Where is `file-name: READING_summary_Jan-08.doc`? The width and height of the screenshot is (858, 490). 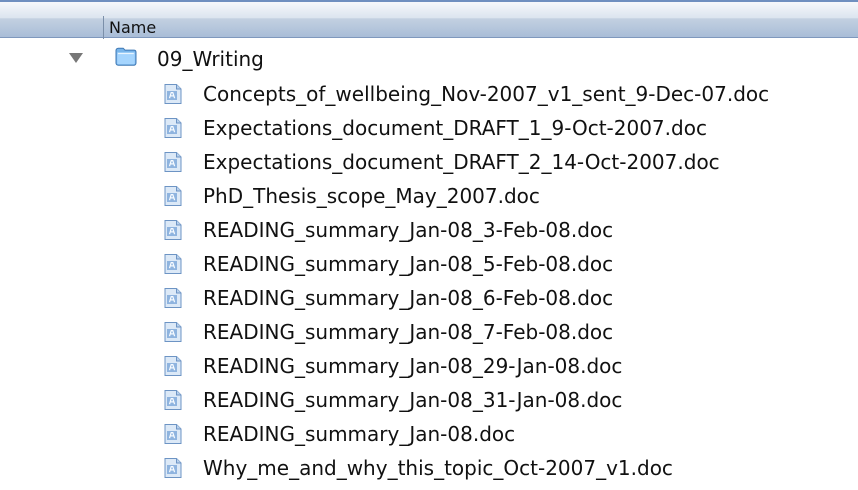 file-name: READING_summary_Jan-08.doc is located at coordinates (359, 434).